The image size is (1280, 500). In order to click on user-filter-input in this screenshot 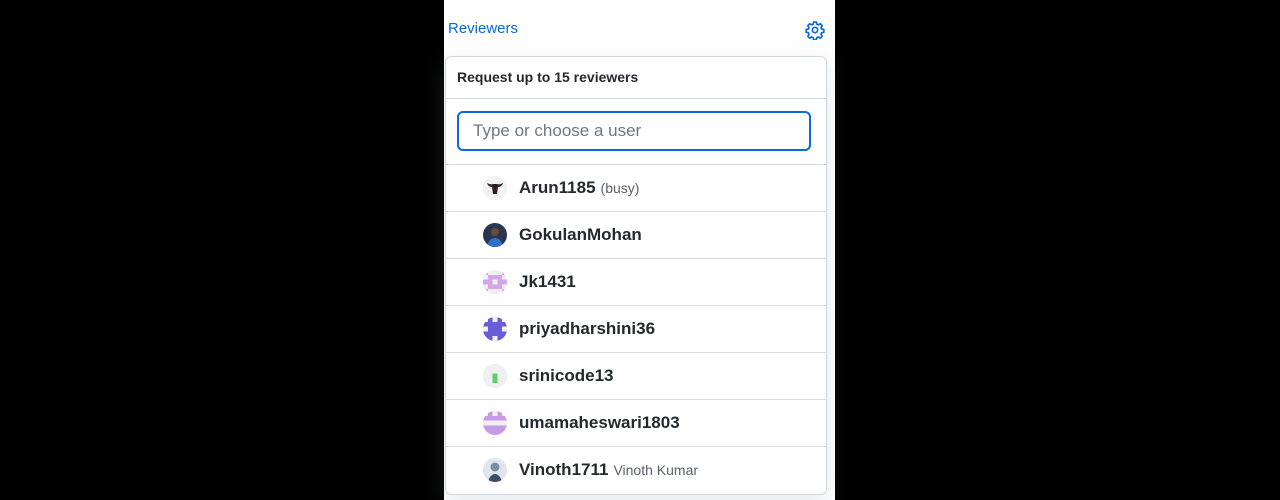, I will do `click(634, 131)`.